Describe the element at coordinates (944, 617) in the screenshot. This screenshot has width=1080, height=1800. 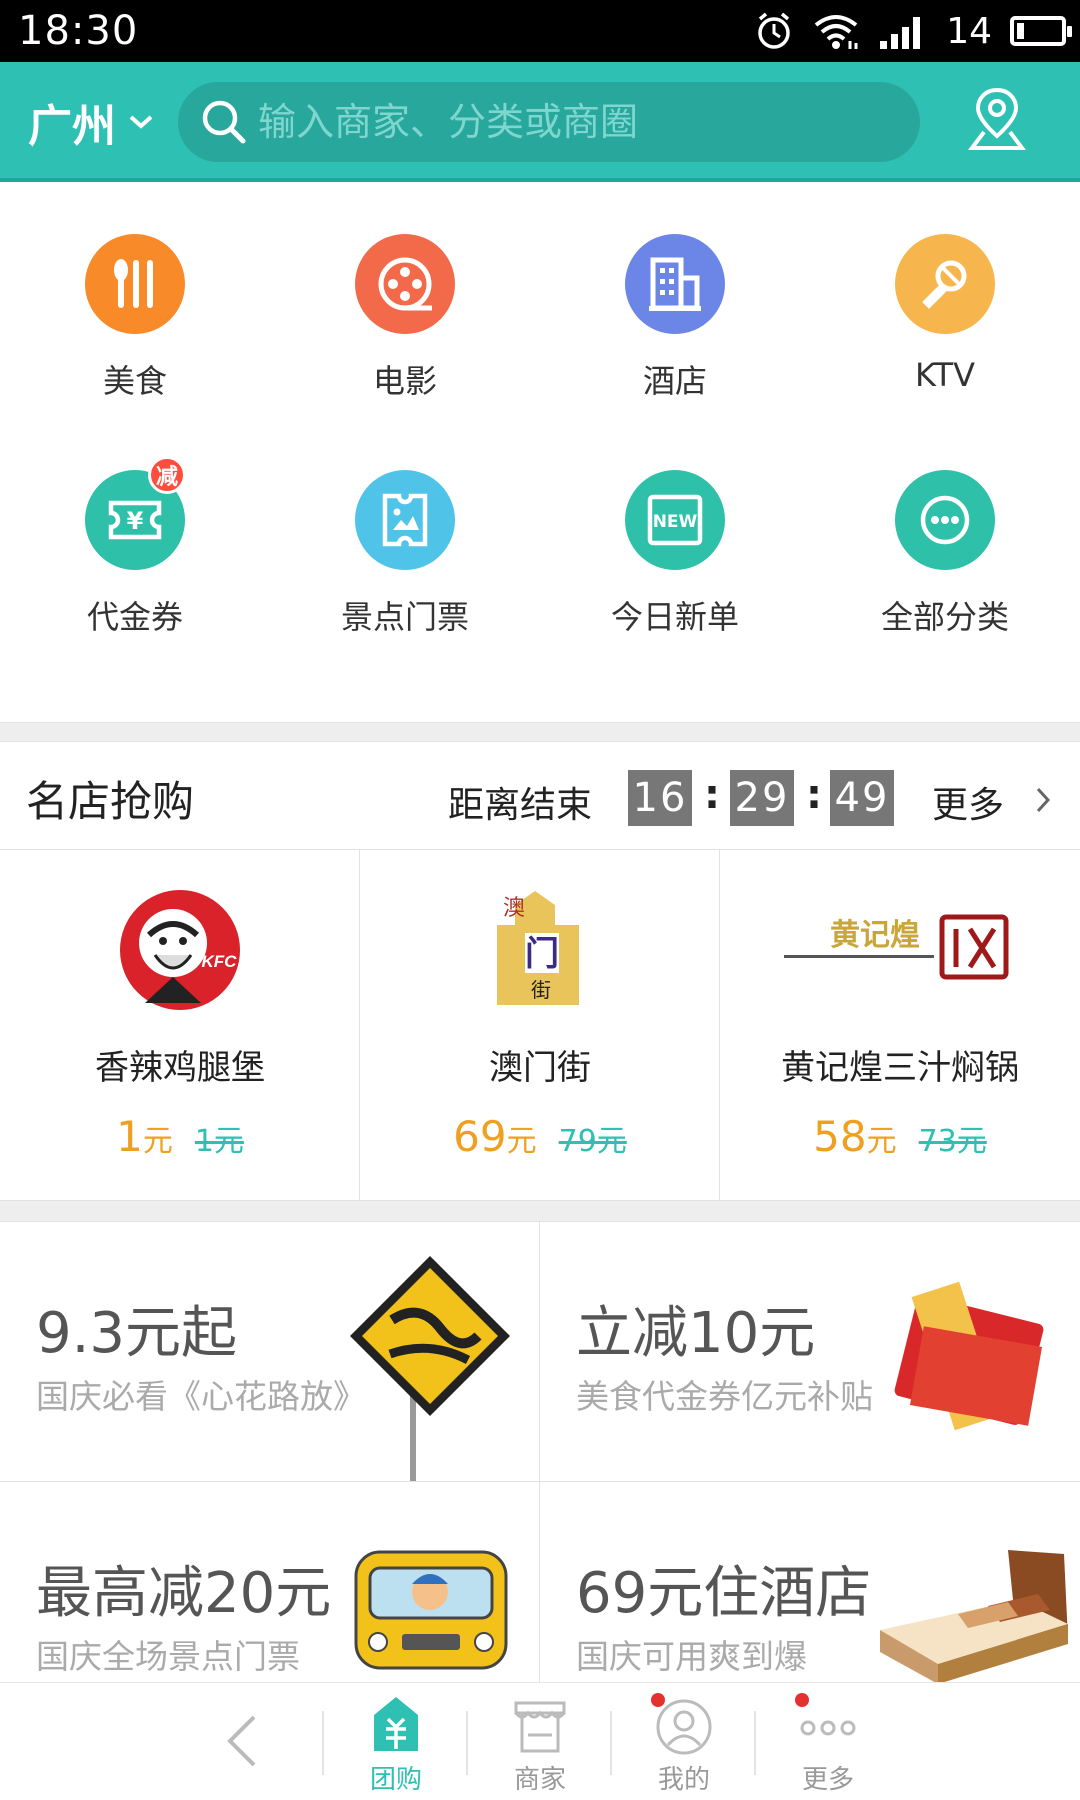
I see `category-label: 全部分类` at that location.